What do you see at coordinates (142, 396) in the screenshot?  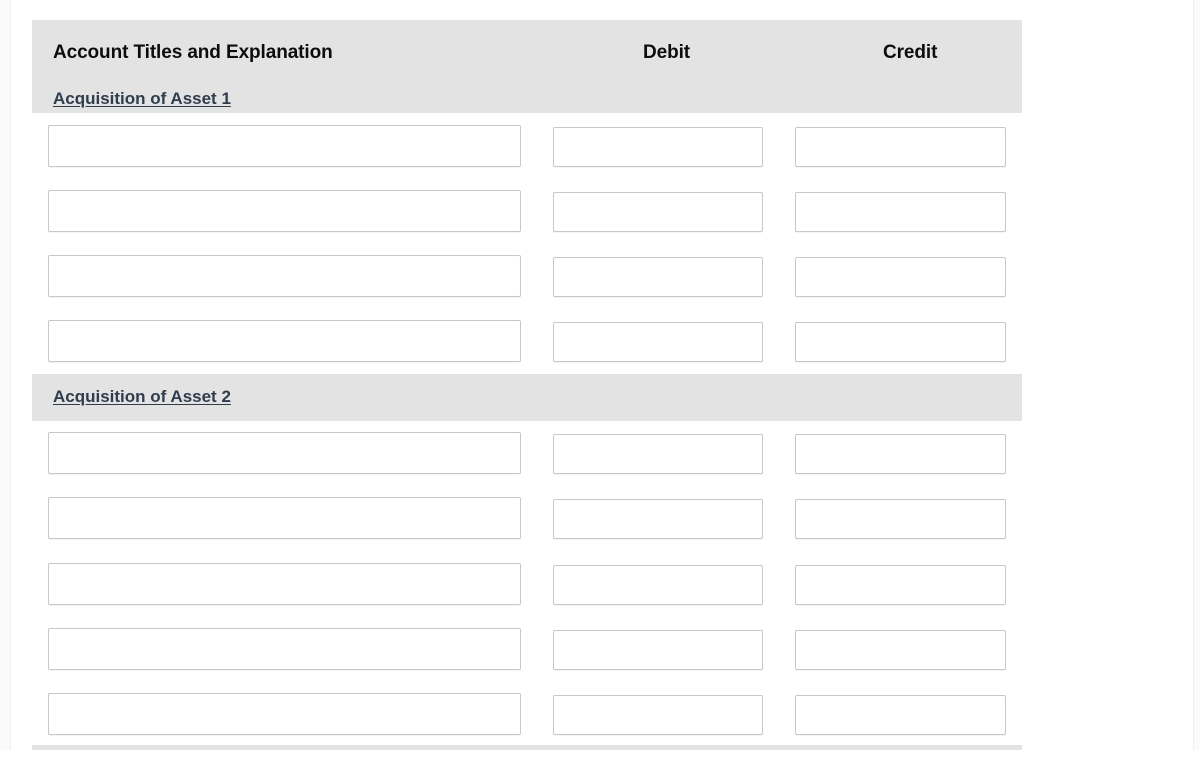 I see `section-label-asset-2: Acquisition of Asset 2` at bounding box center [142, 396].